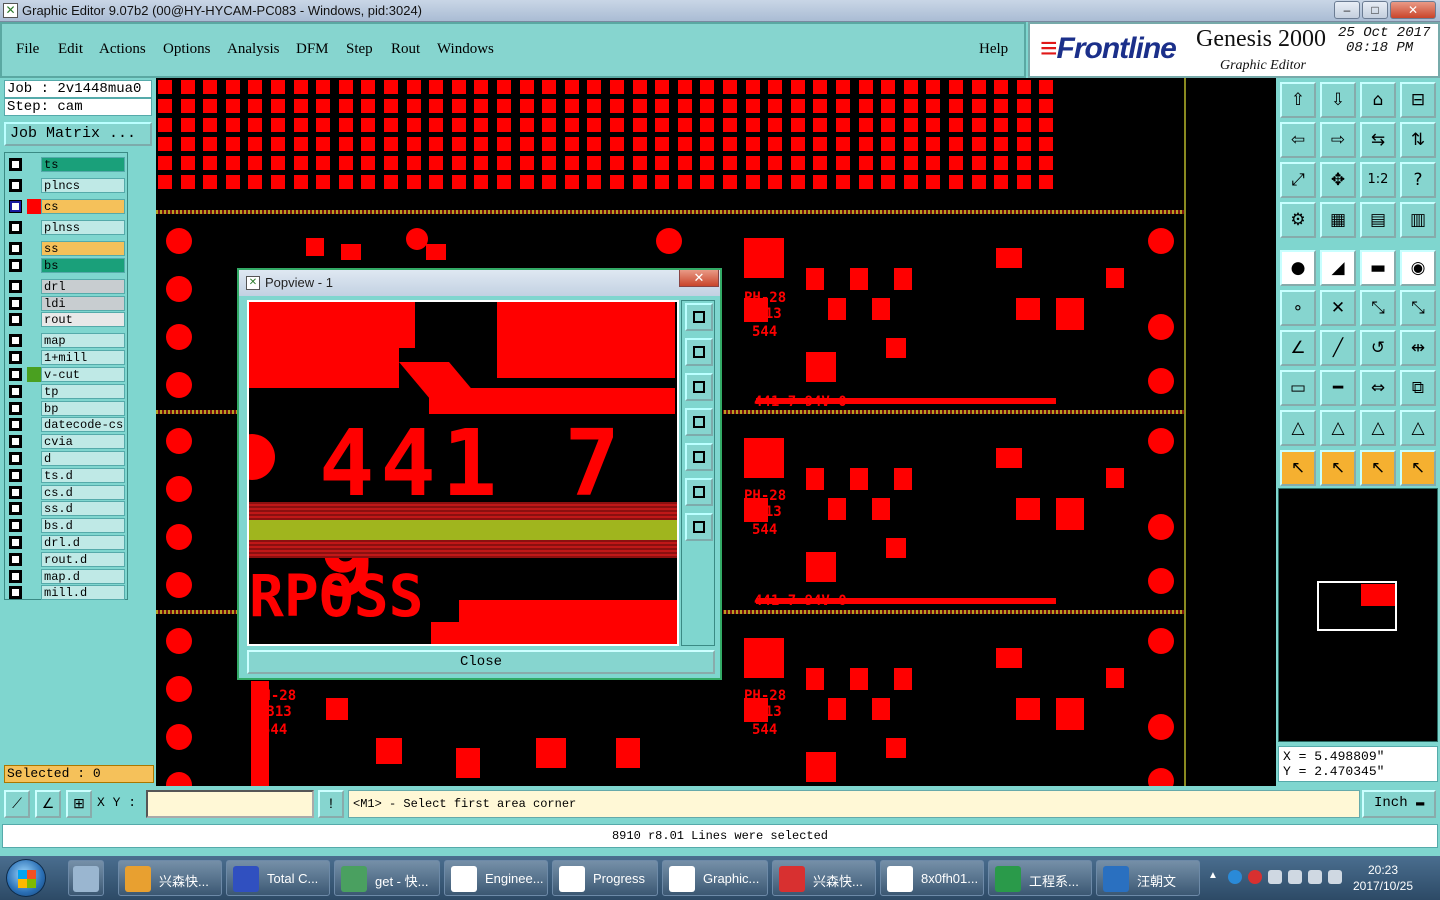  I want to click on layer-name: cvia, so click(83, 442).